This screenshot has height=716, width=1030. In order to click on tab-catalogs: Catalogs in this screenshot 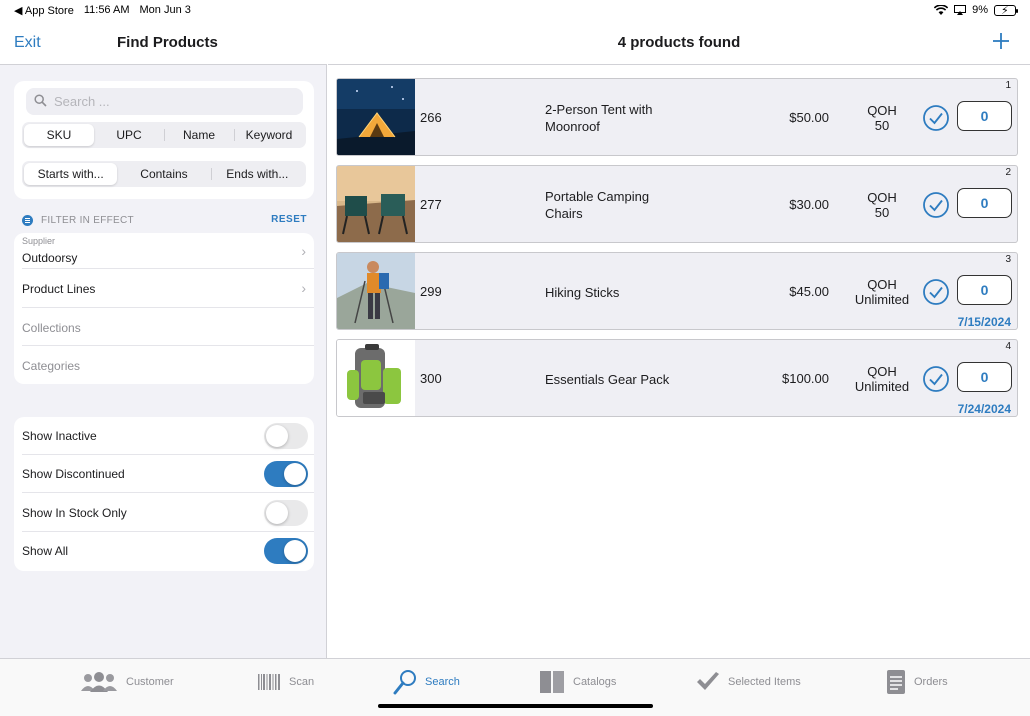, I will do `click(577, 682)`.